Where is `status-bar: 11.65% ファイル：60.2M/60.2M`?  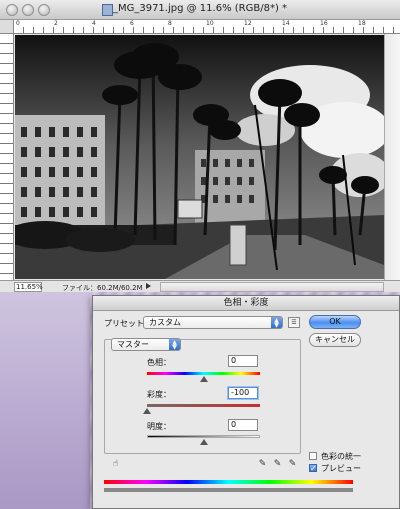 status-bar: 11.65% ファイル：60.2M/60.2M is located at coordinates (200, 286).